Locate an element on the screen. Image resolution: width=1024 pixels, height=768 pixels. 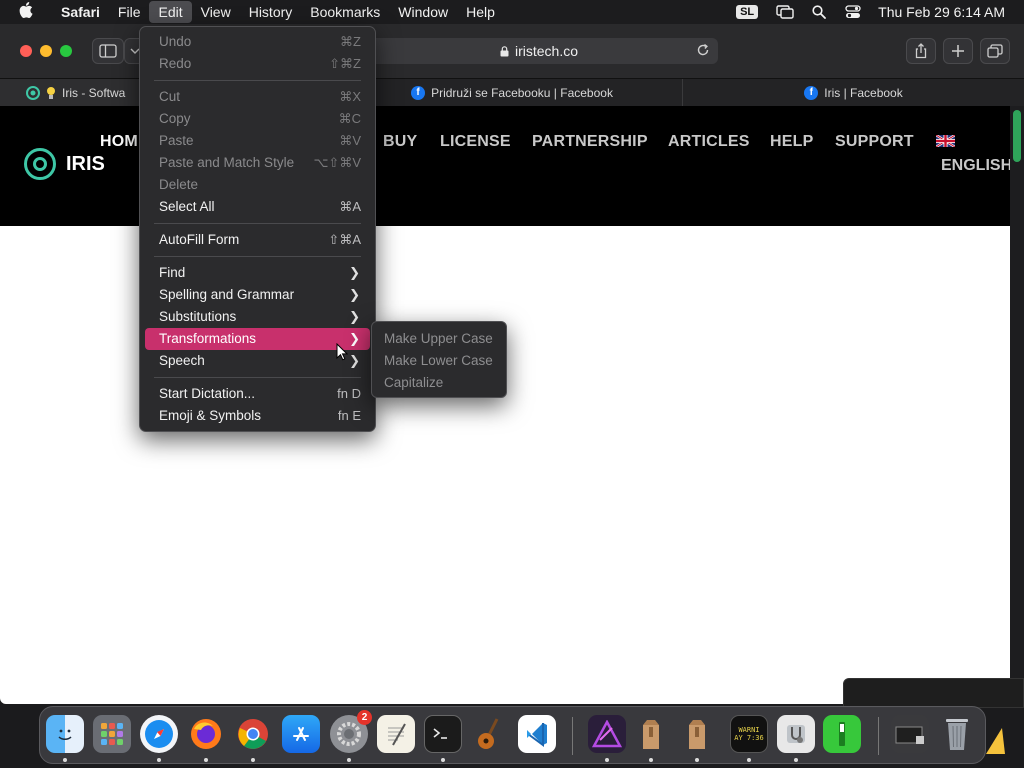
app-store-icon is located at coordinates (301, 734).